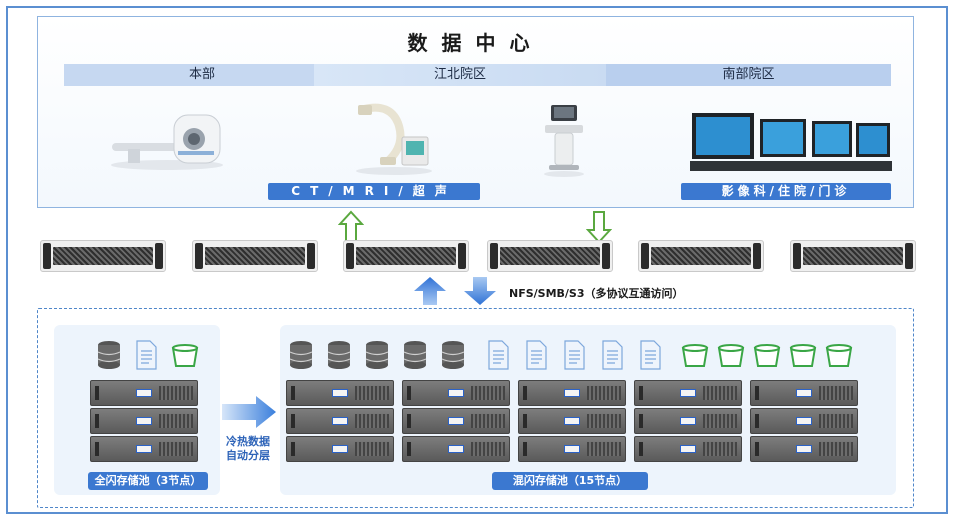  I want to click on tiering-arrow-icon, so click(249, 412).